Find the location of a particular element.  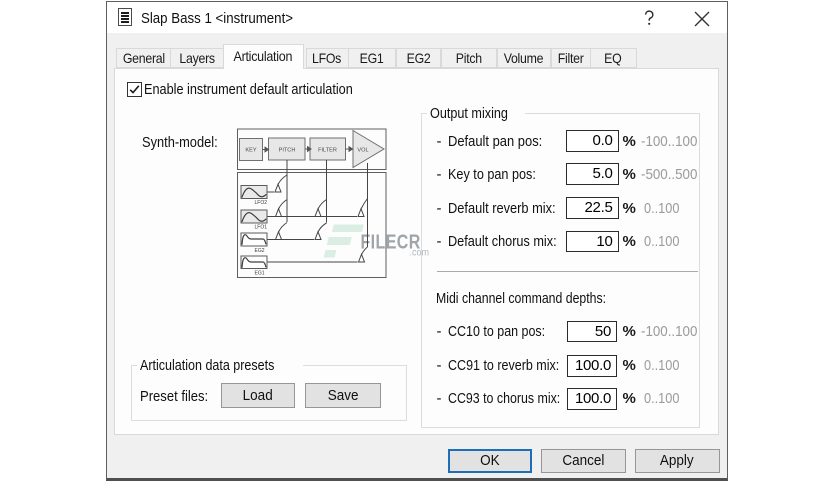

svg-text: LFO1 is located at coordinates (260, 228).